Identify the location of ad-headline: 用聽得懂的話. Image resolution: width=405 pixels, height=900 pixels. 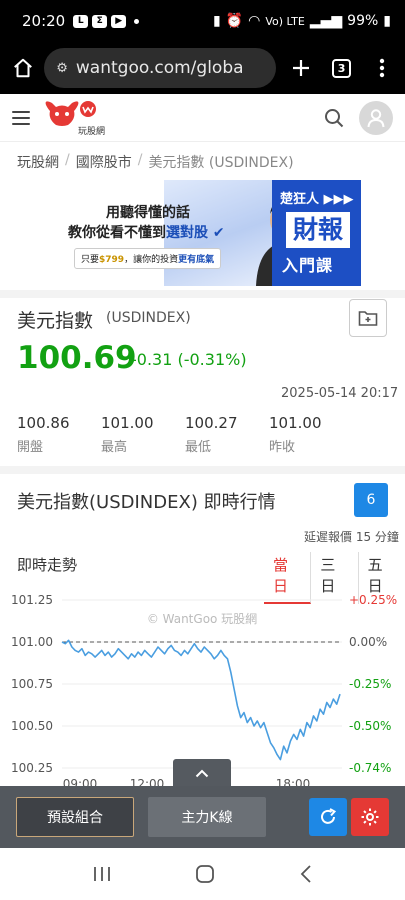
(148, 213).